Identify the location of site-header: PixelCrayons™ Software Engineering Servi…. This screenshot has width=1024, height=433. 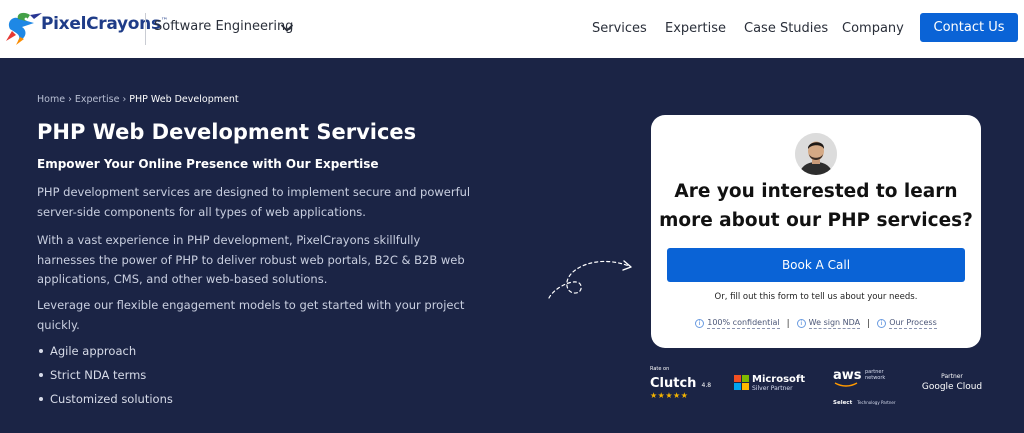
(512, 29).